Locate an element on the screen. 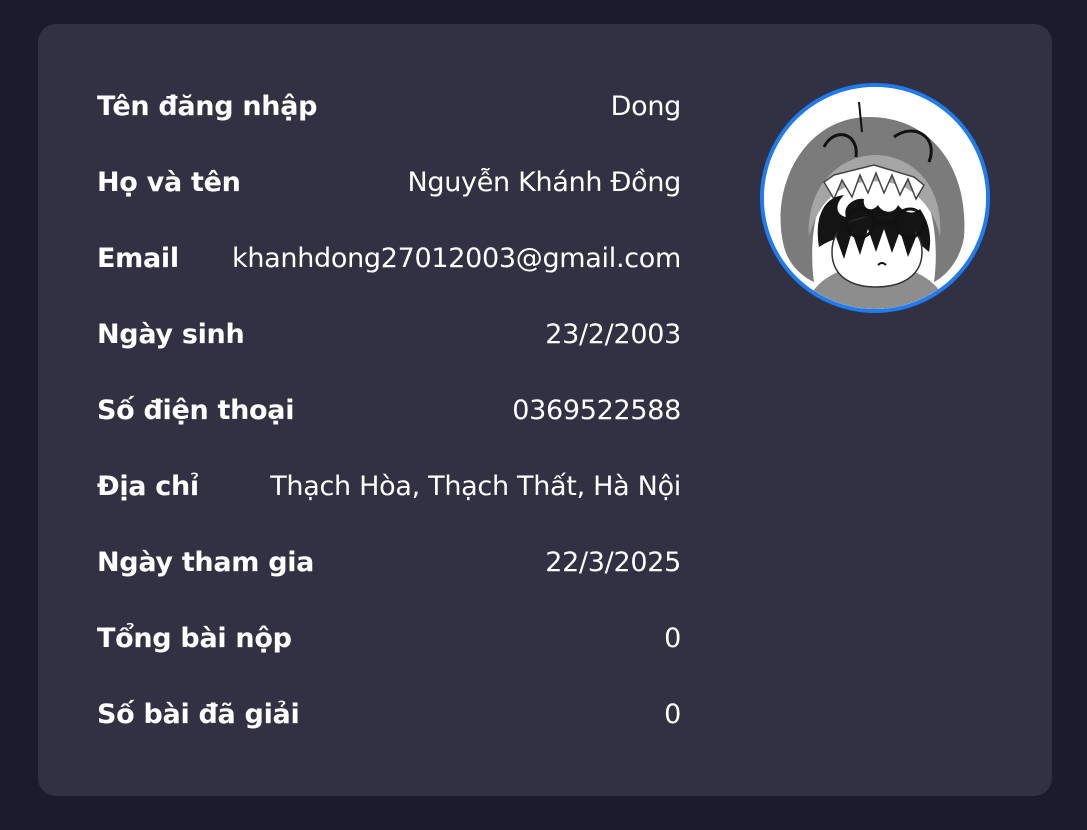  field-row-address: Địa chỉ Thạch Hòa, Thạch Thất, Hà Nội is located at coordinates (389, 486).